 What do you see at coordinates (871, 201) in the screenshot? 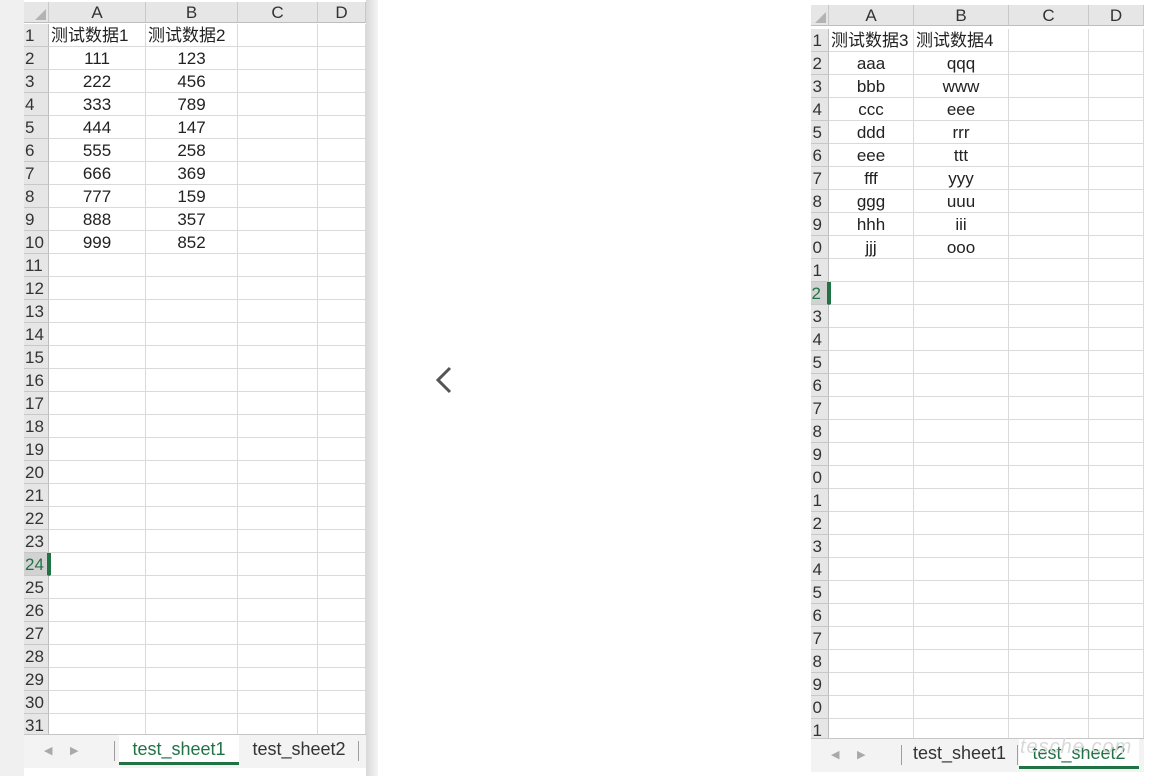
I see `cell: ggg` at bounding box center [871, 201].